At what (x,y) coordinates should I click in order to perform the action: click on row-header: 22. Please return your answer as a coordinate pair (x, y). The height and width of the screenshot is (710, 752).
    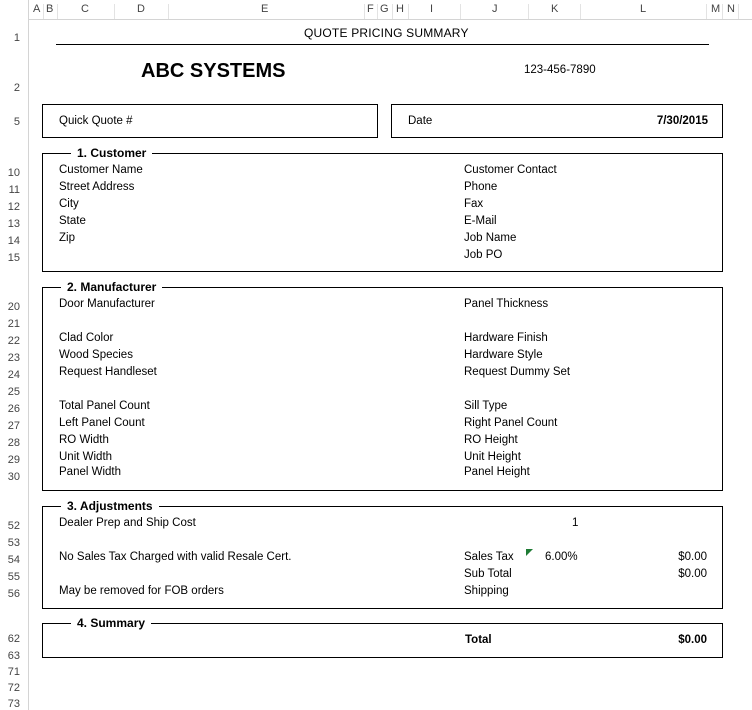
    Looking at the image, I should click on (14, 341).